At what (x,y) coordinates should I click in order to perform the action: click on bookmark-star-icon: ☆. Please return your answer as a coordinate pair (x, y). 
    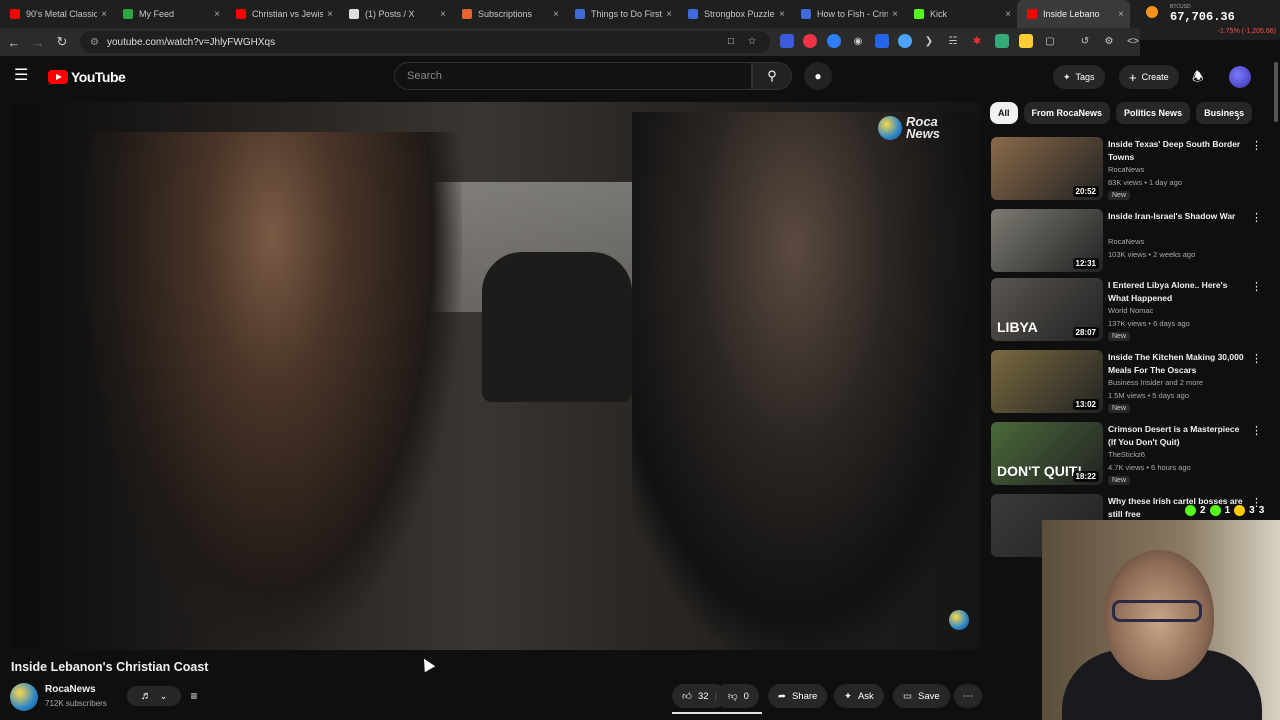
    Looking at the image, I should click on (752, 41).